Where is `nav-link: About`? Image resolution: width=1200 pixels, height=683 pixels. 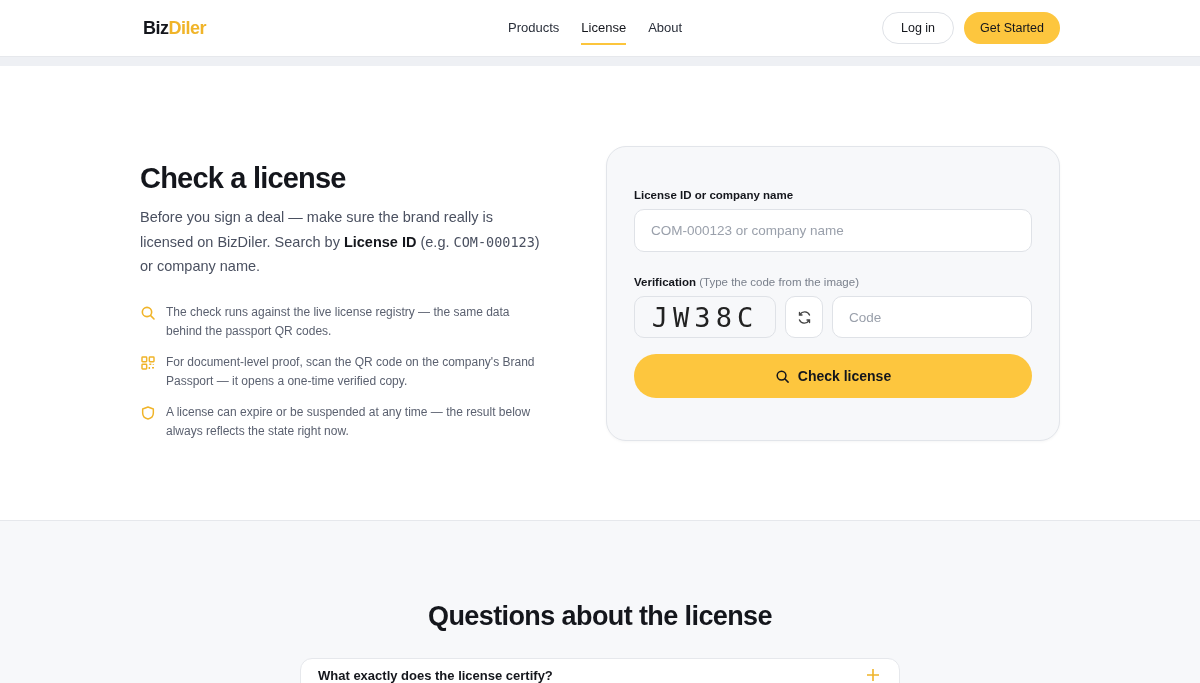 nav-link: About is located at coordinates (665, 28).